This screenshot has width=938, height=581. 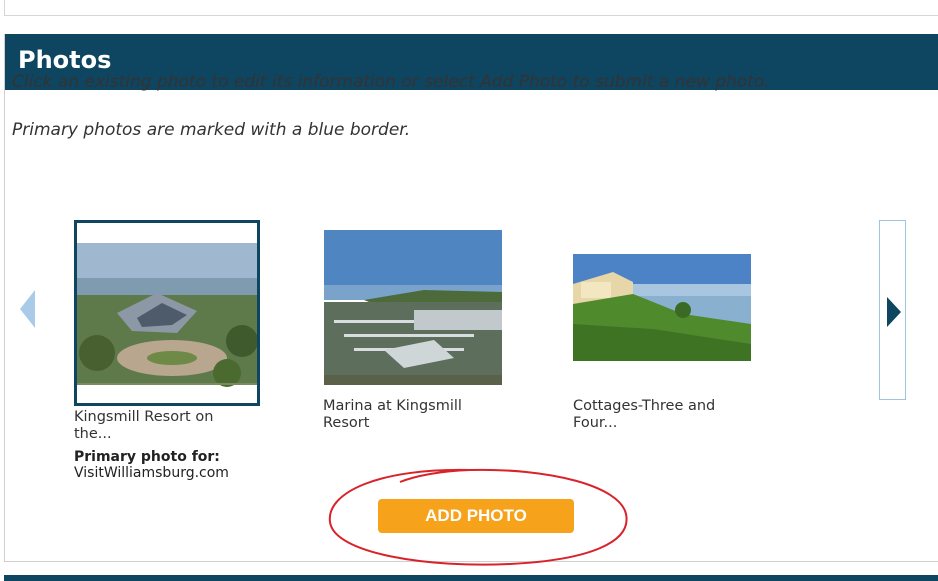 I want to click on next-section-header-edge, so click(x=471, y=578).